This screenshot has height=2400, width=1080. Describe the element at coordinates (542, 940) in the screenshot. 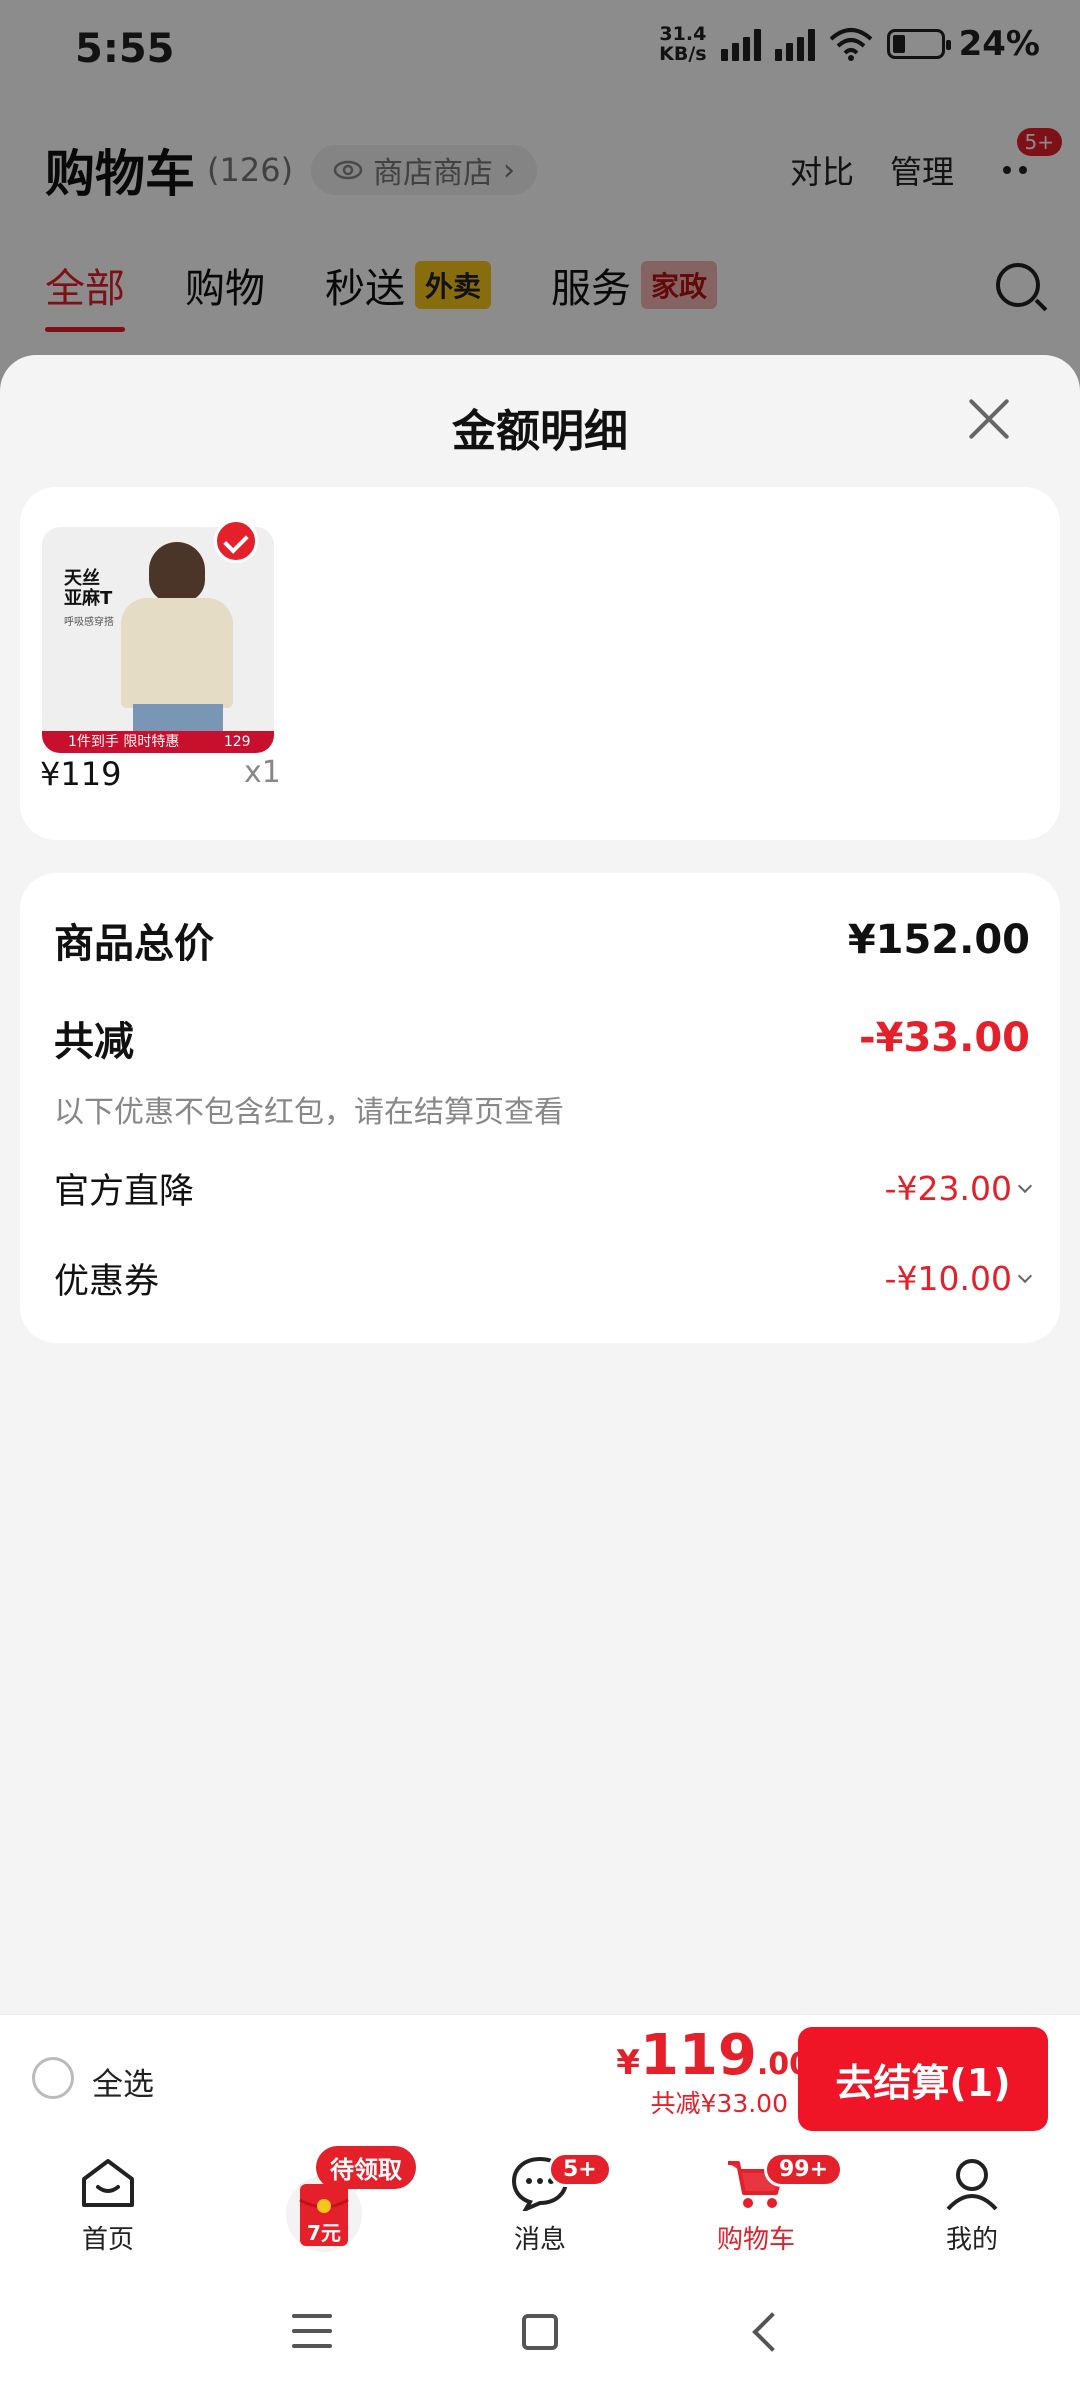

I see `total-price-row: 商品总价 ¥152.00` at that location.